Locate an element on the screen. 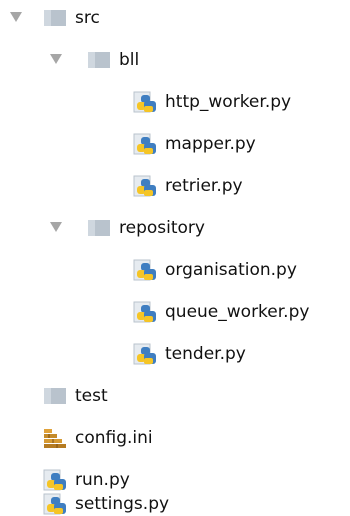 This screenshot has width=350, height=516. expand-arrow-src is located at coordinates (16, 17).